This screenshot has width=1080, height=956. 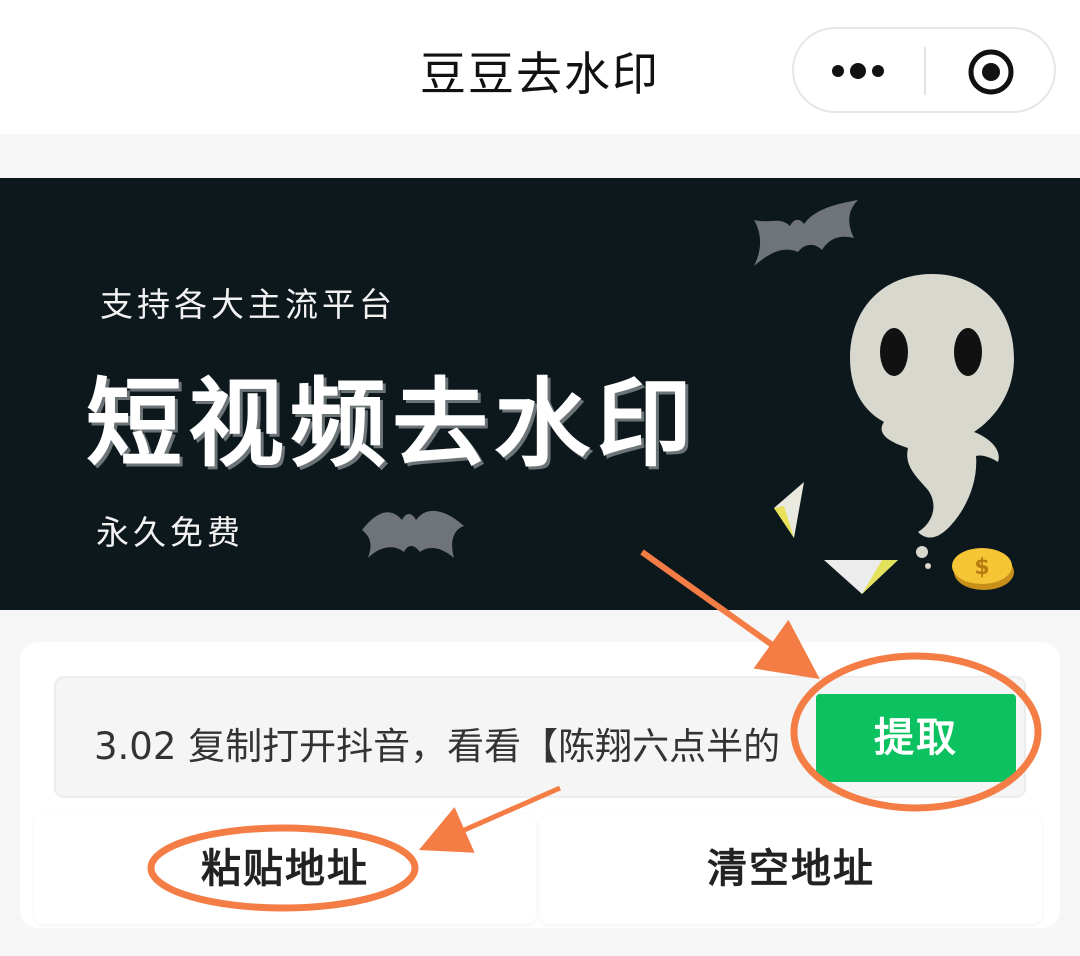 What do you see at coordinates (932, 421) in the screenshot?
I see `ghost-icon` at bounding box center [932, 421].